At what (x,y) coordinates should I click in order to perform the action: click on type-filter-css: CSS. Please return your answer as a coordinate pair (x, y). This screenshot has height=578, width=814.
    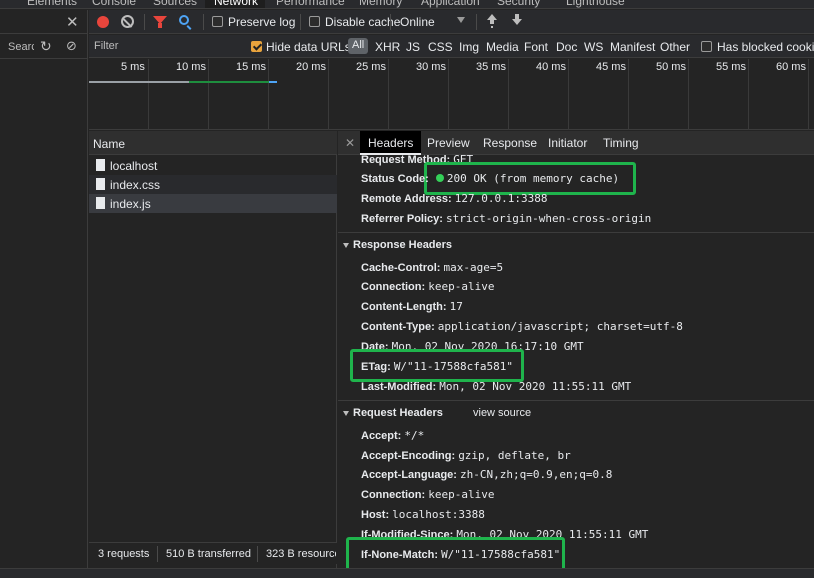
    Looking at the image, I should click on (440, 47).